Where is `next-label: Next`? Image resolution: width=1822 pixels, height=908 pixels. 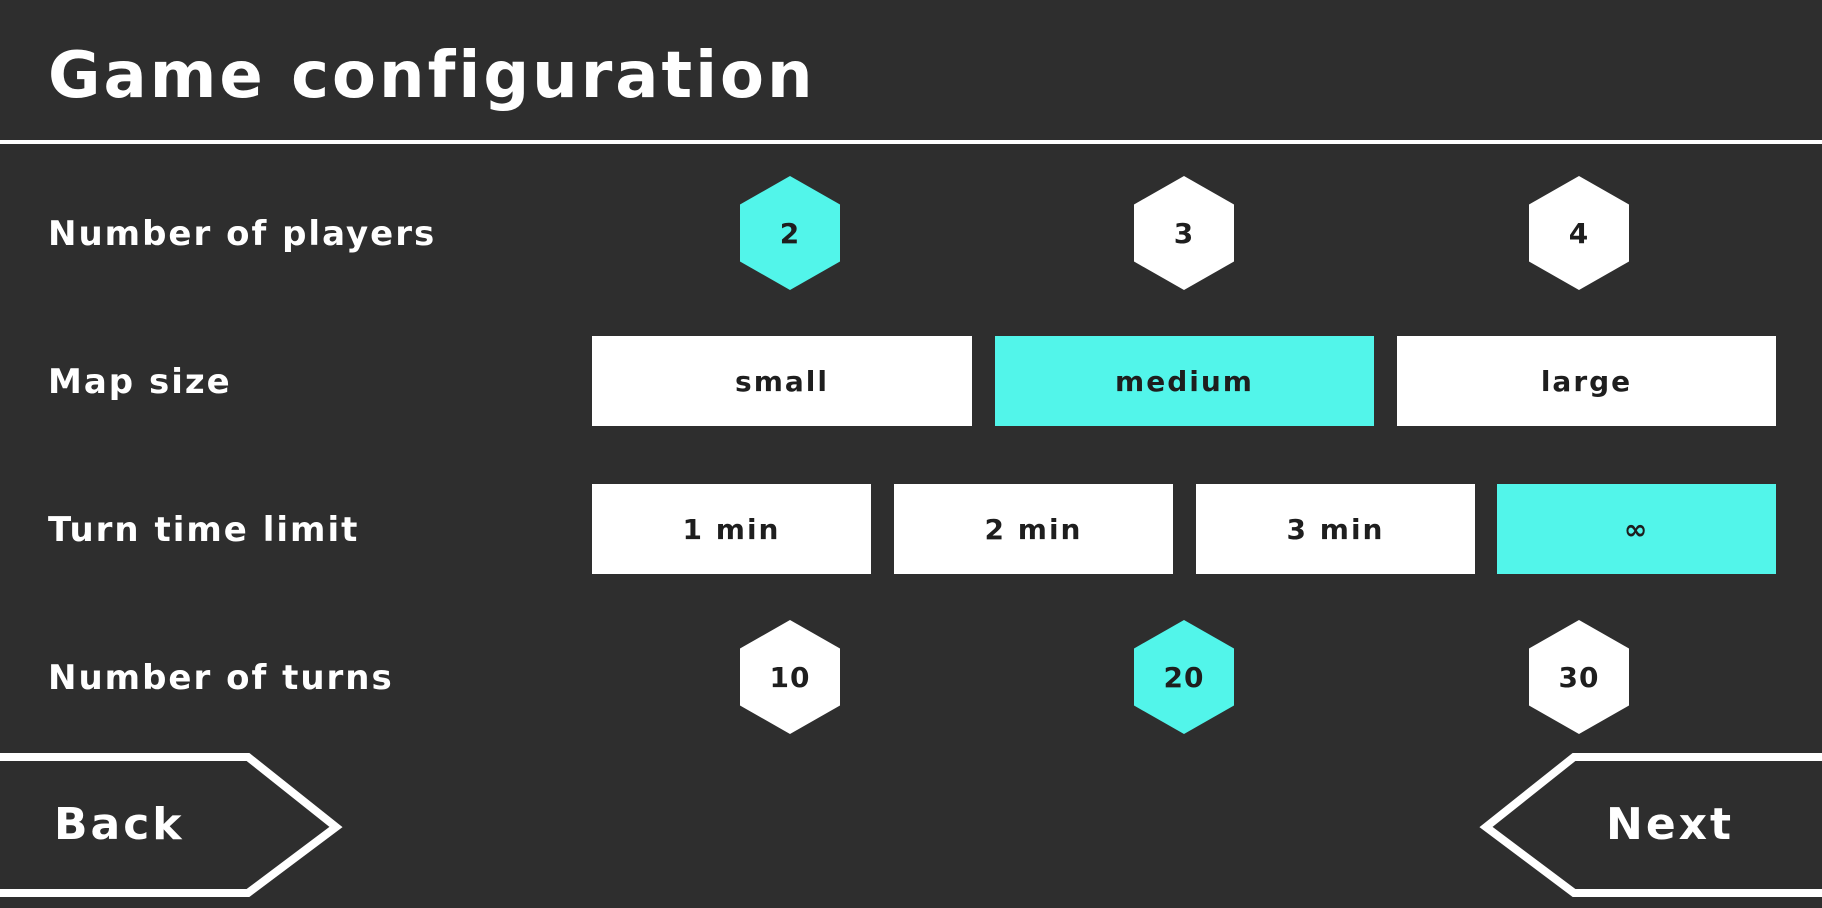 next-label: Next is located at coordinates (1670, 824).